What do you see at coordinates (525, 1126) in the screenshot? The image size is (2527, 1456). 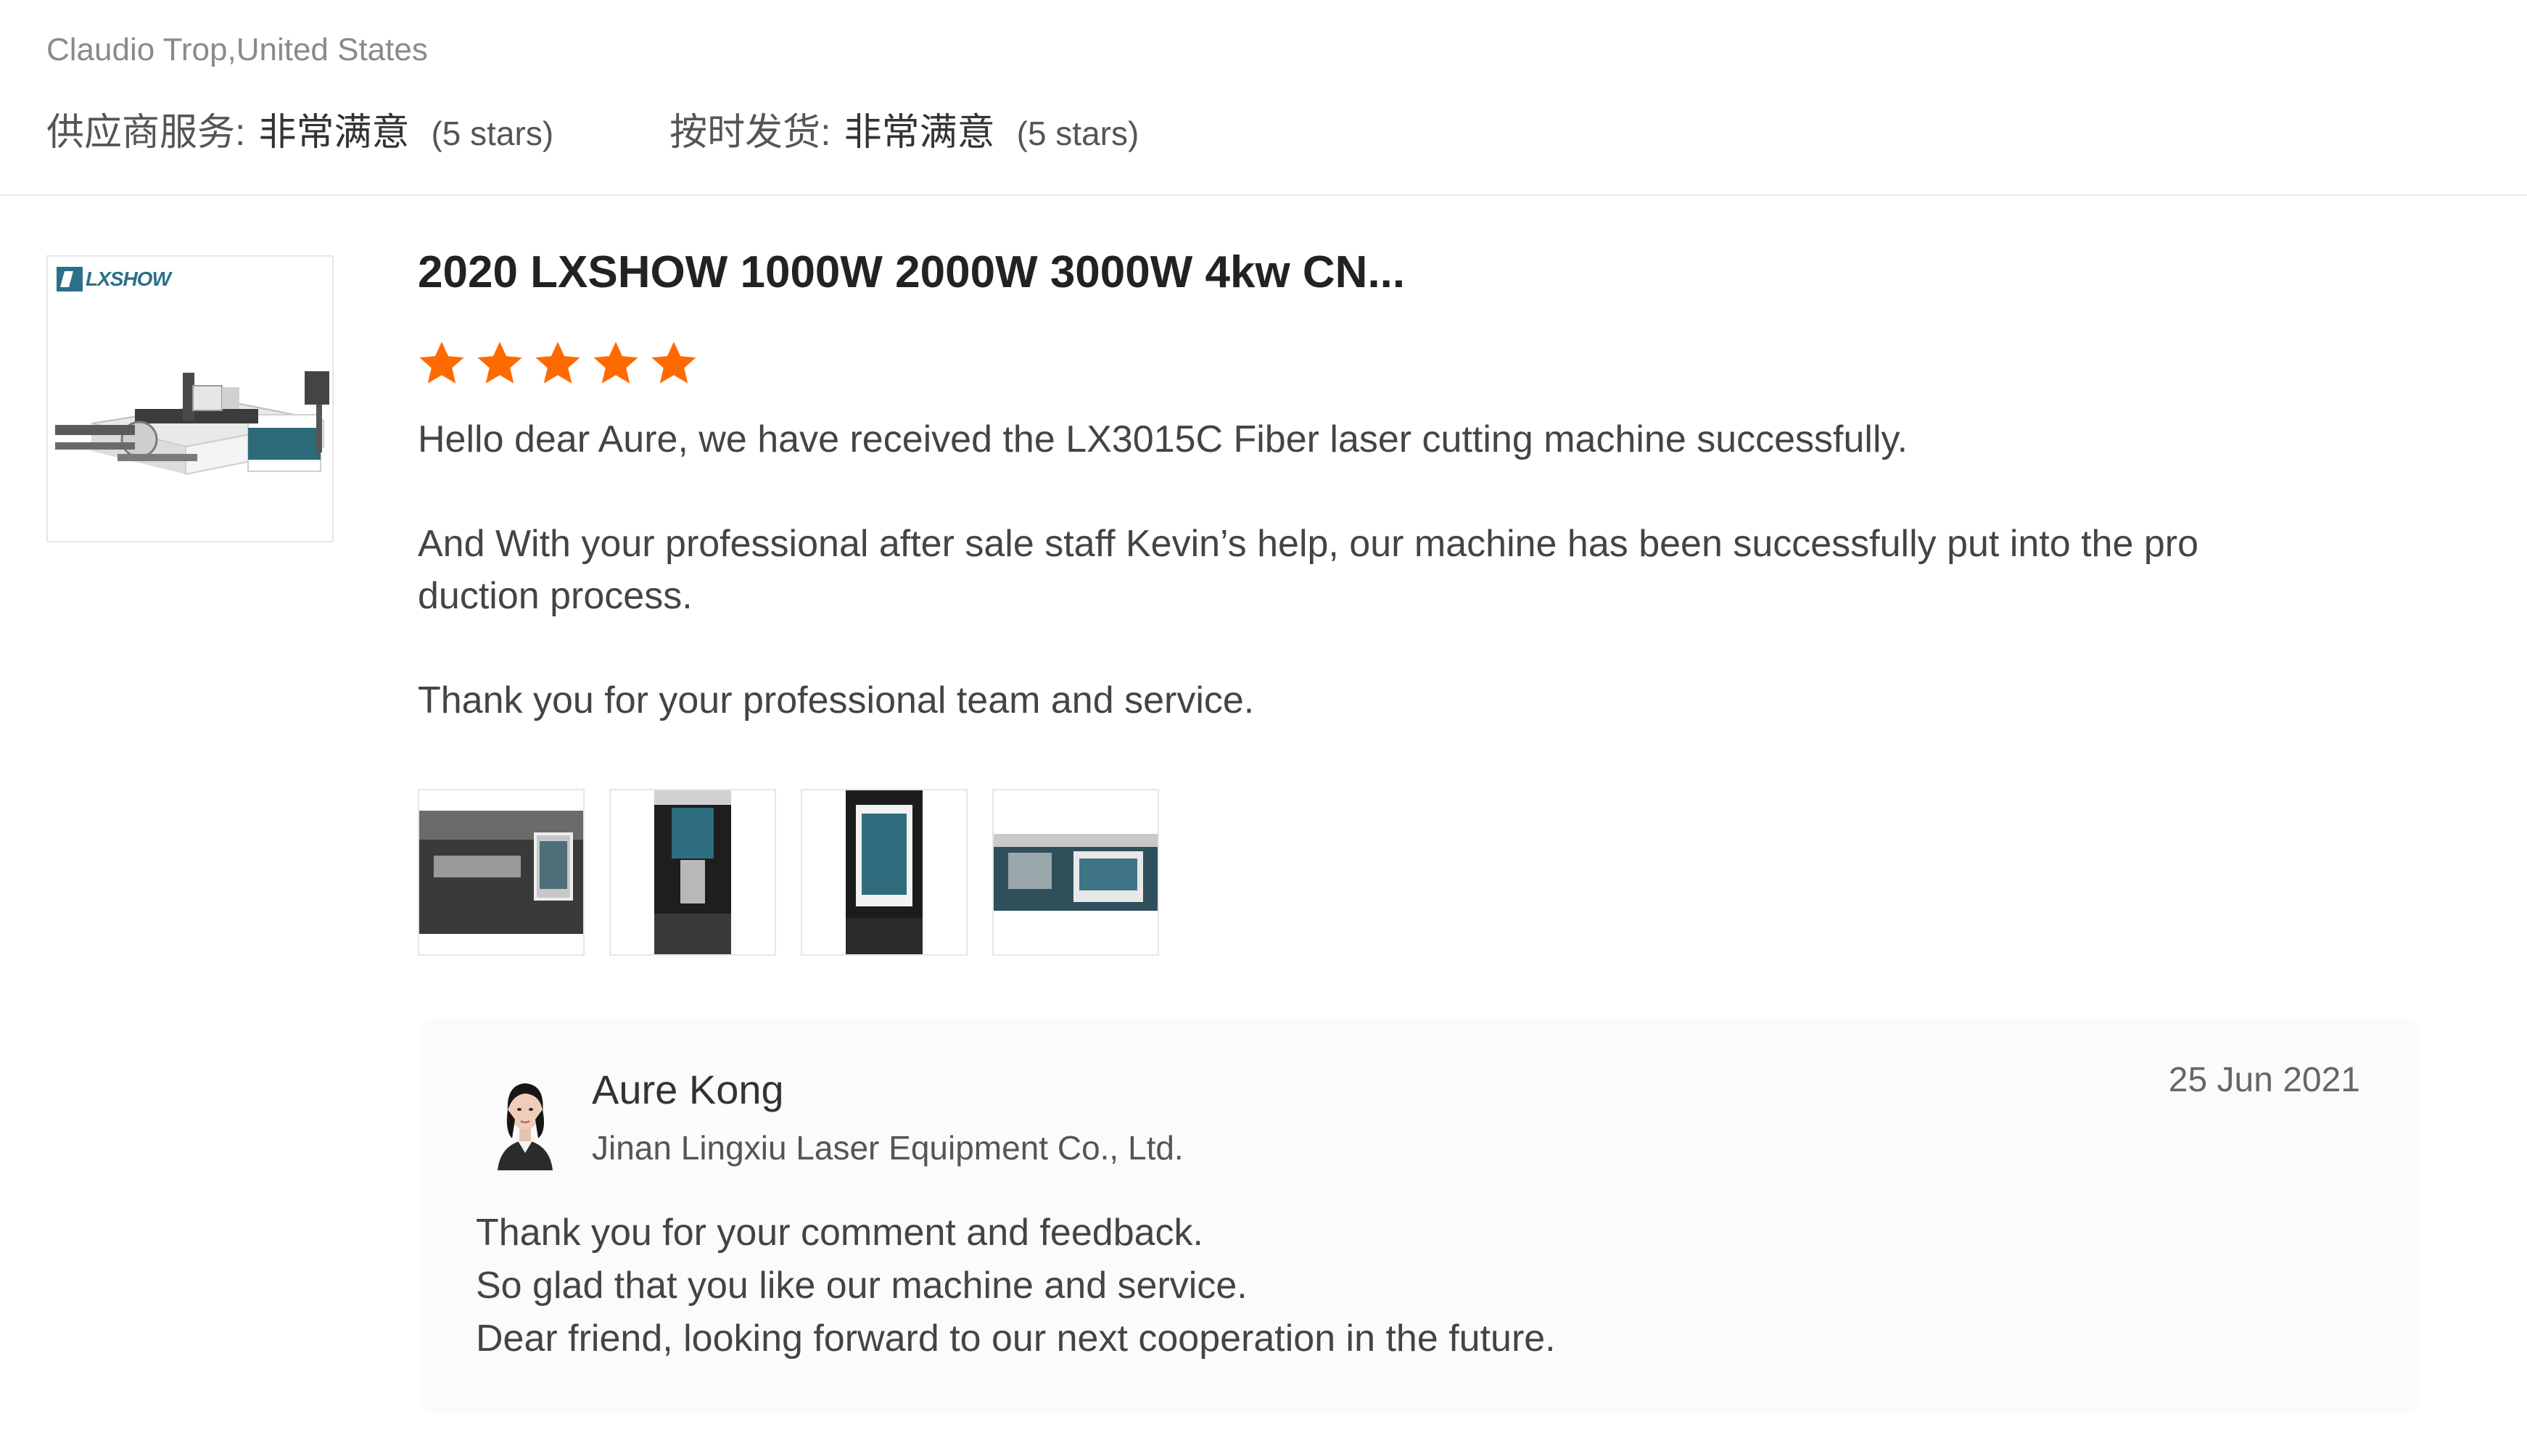 I see `avatar` at bounding box center [525, 1126].